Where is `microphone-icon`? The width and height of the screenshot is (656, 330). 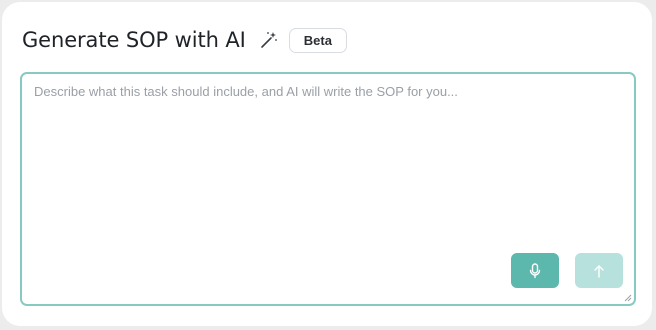
microphone-icon is located at coordinates (535, 270).